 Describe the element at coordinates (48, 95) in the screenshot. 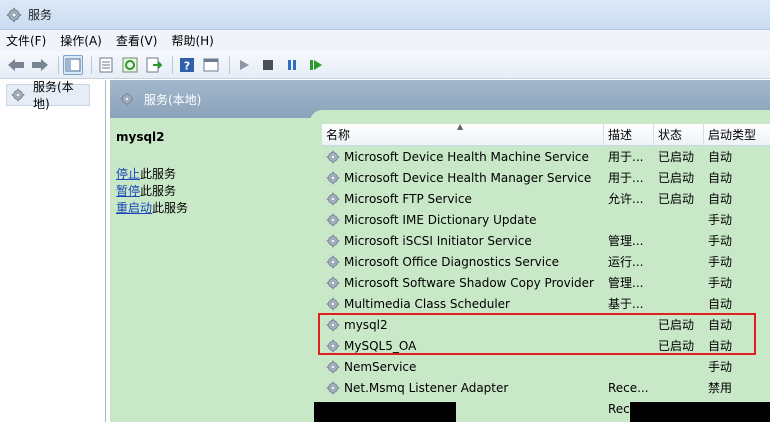

I see `tree-item-services-local: 服务(本地)` at that location.